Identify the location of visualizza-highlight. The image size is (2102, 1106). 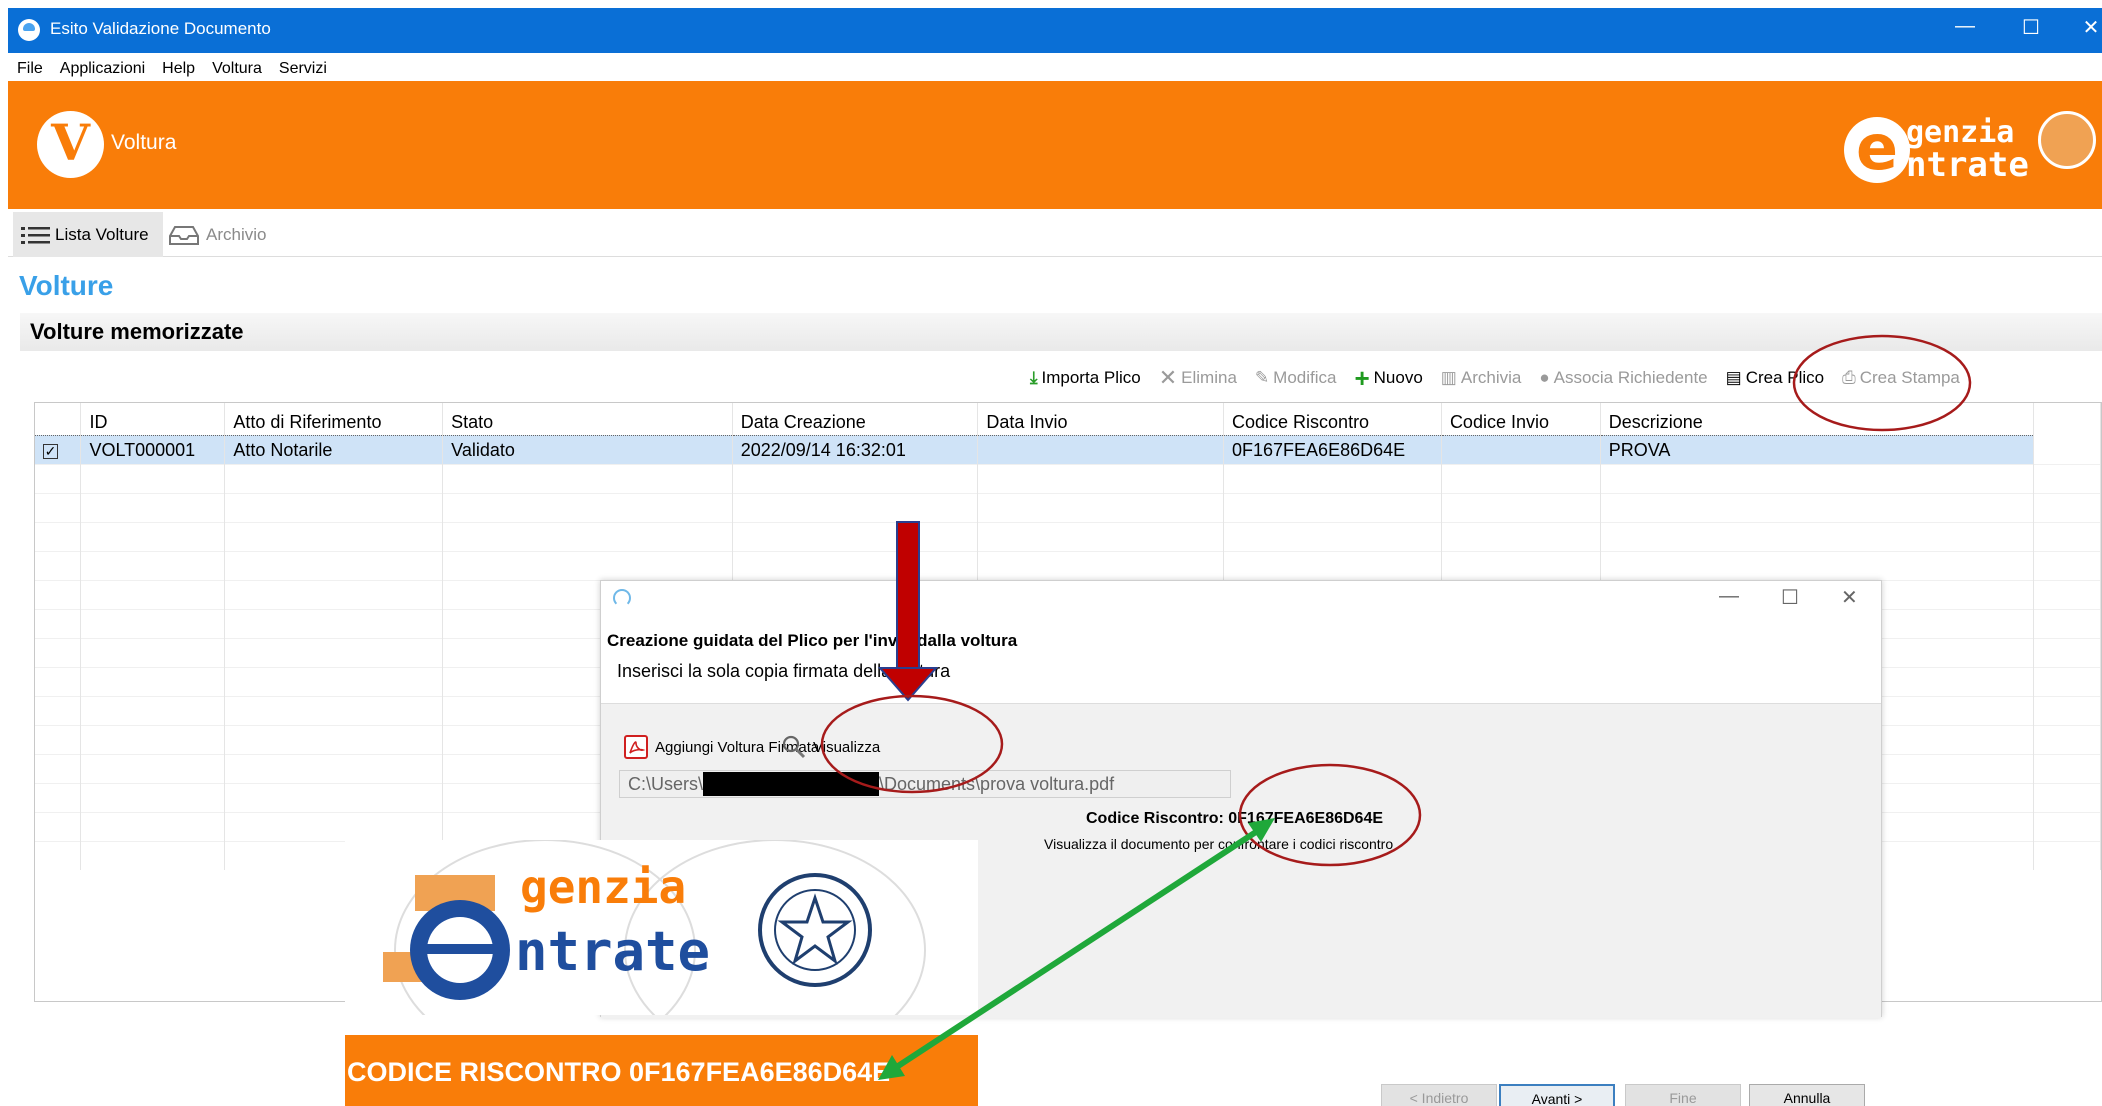
(912, 744).